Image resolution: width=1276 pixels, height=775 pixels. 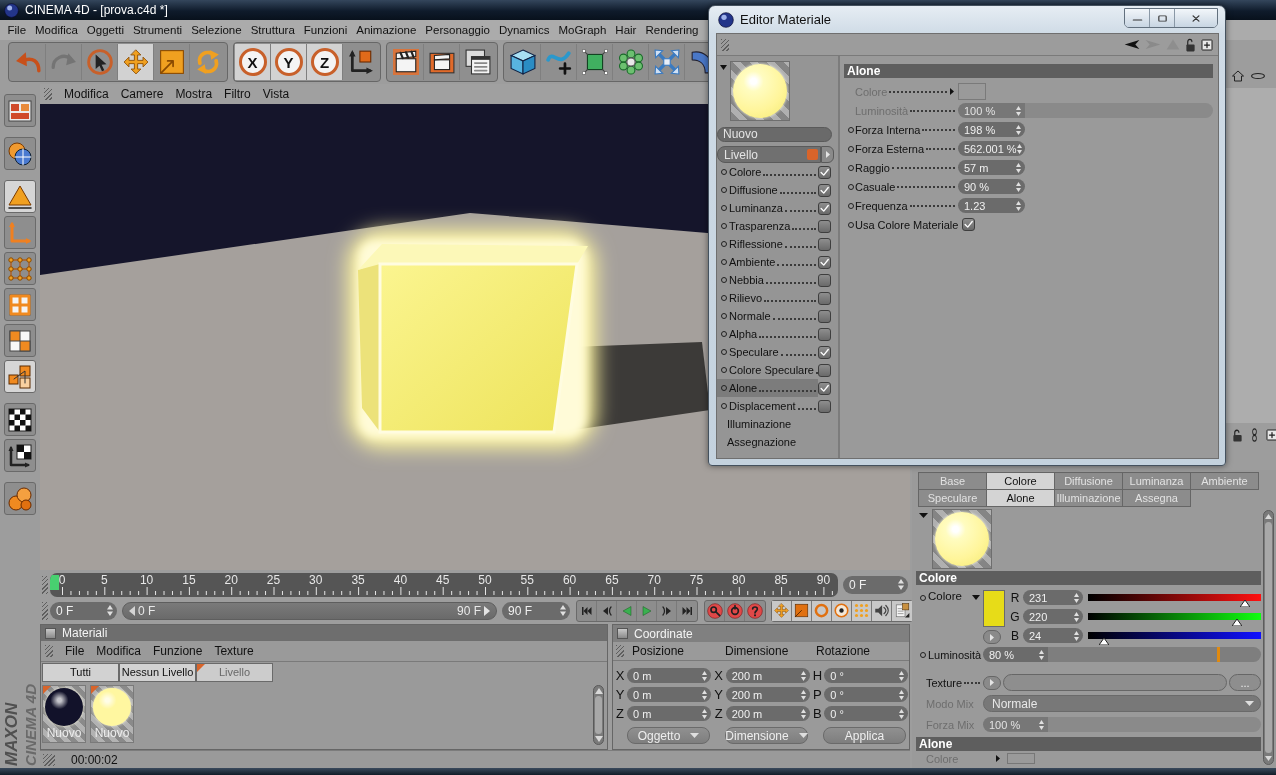 I want to click on menu-item: Oggetti, so click(x=105, y=30).